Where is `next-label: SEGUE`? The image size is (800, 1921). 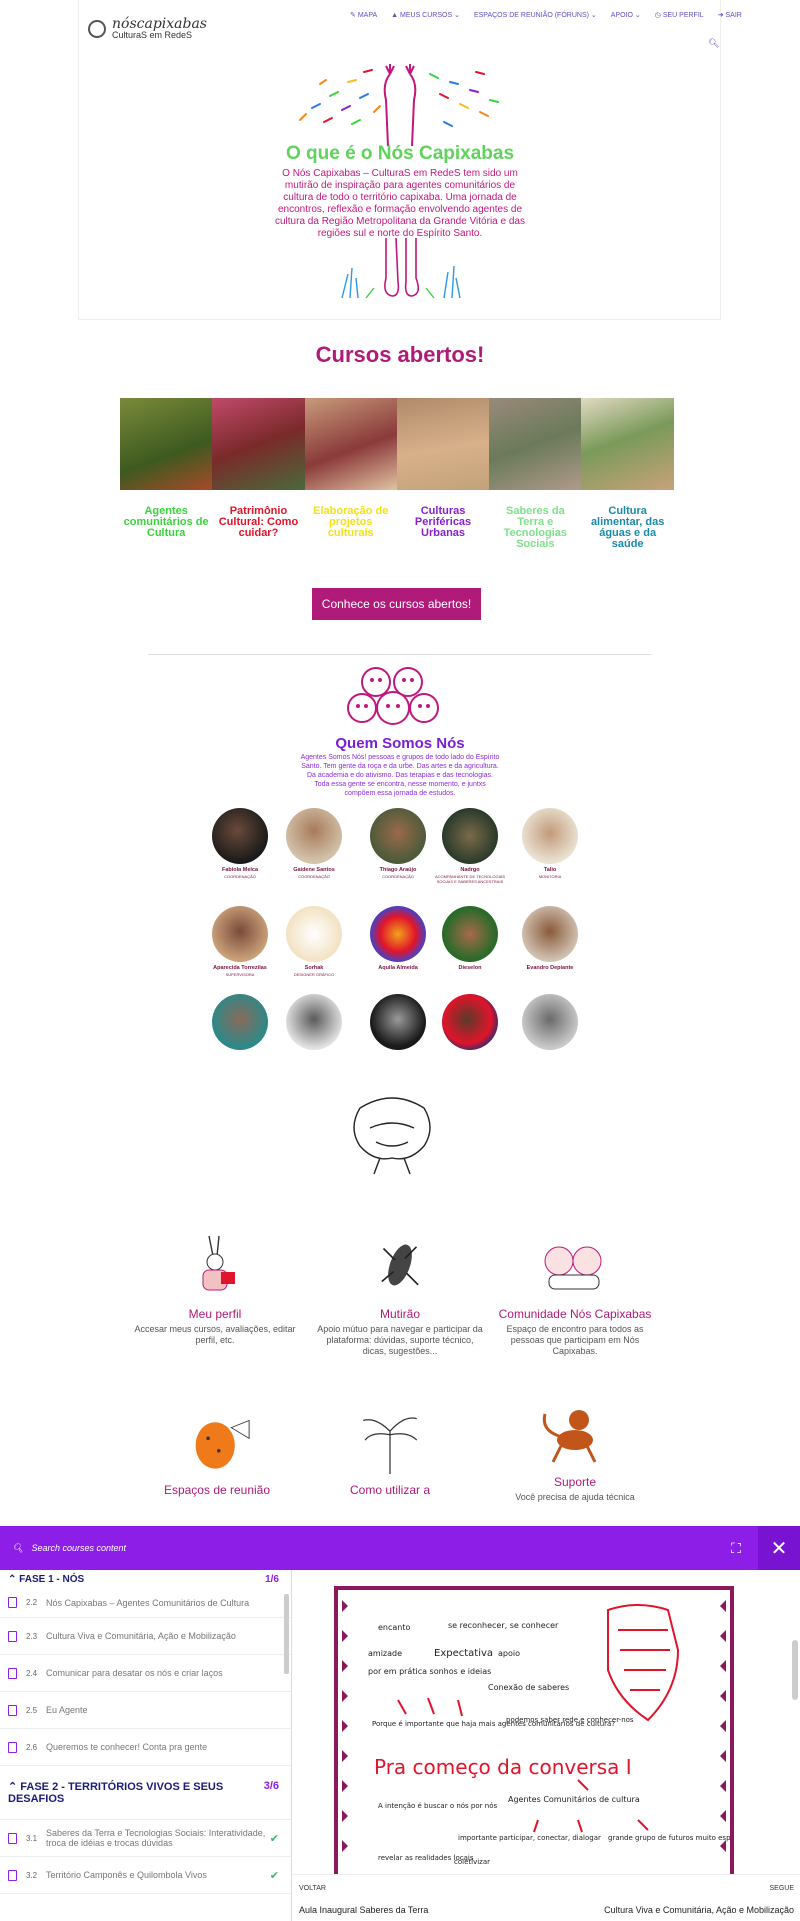
next-label: SEGUE is located at coordinates (781, 1888).